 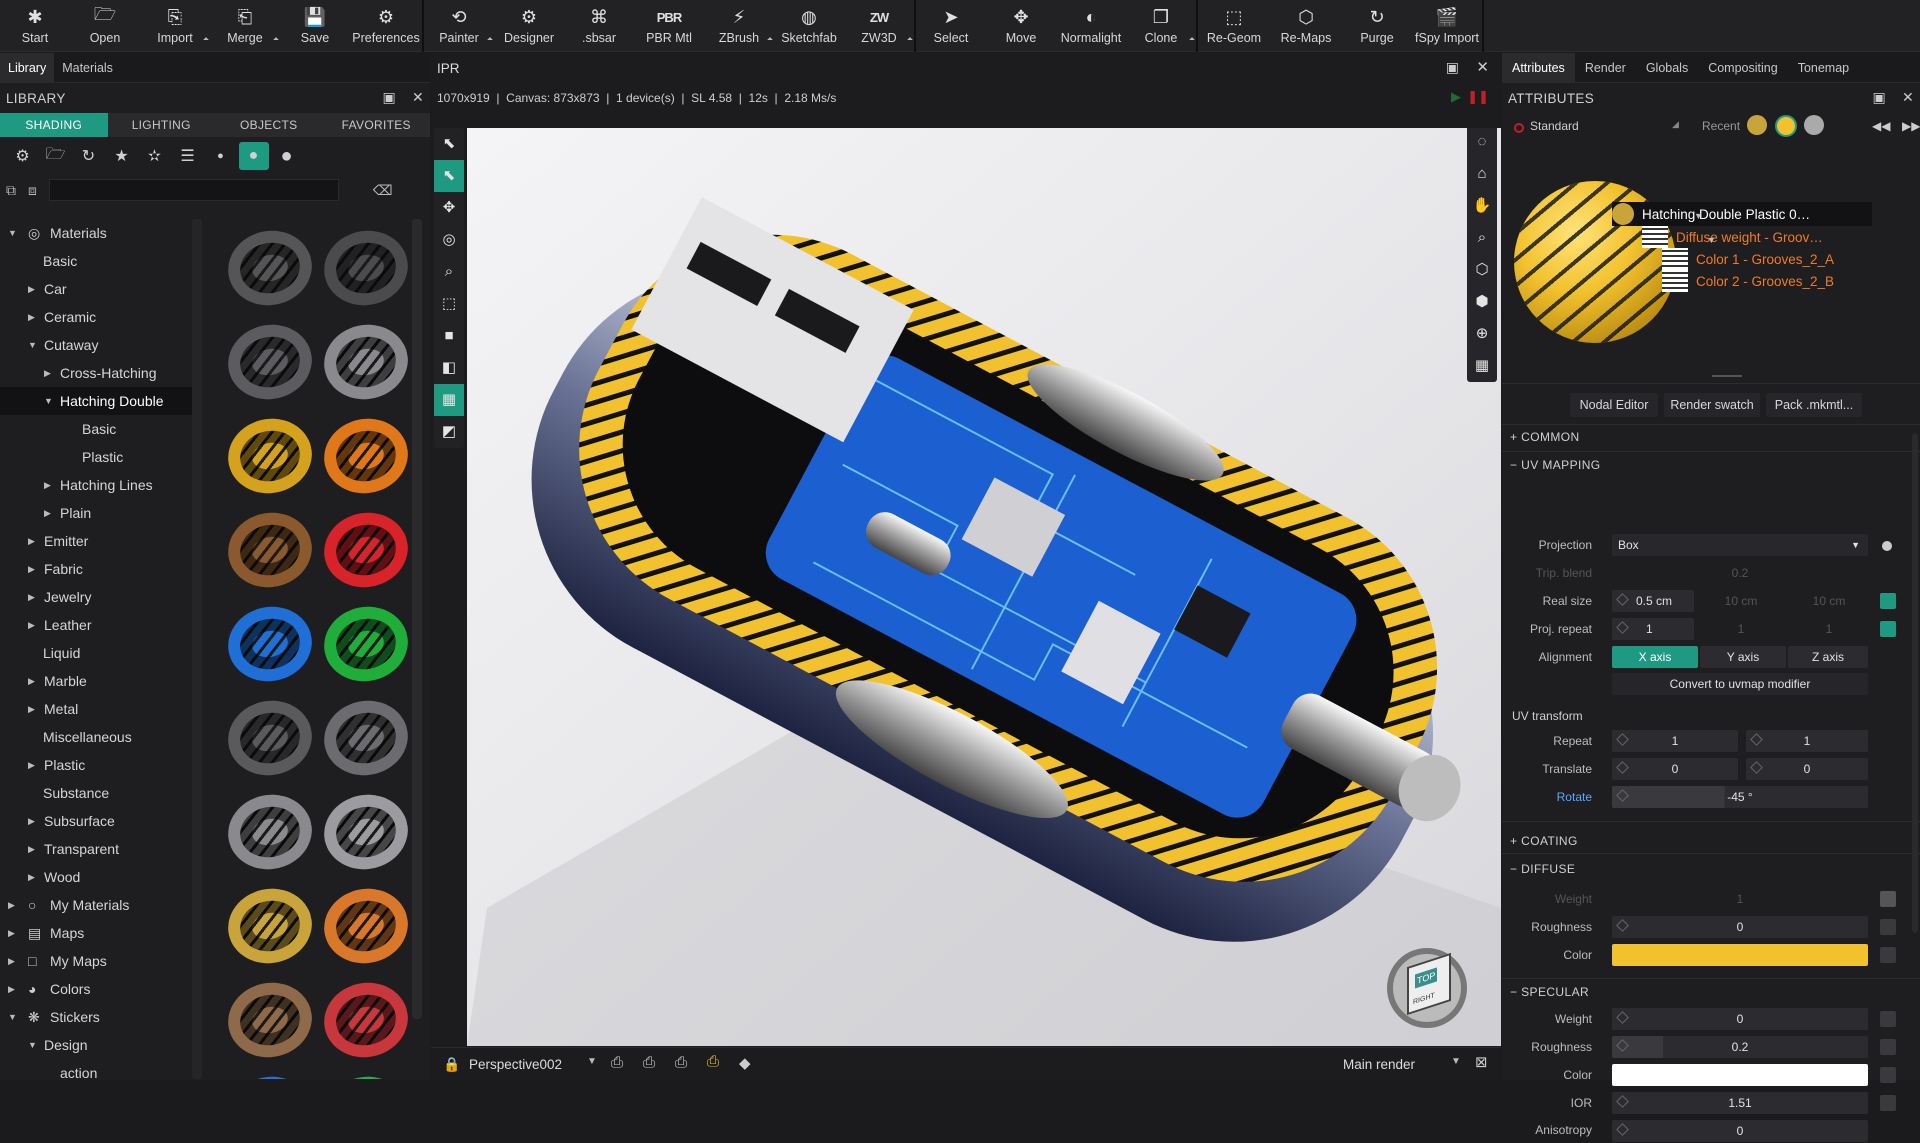 I want to click on zoom-extents-icon: ◌, so click(x=1482, y=143).